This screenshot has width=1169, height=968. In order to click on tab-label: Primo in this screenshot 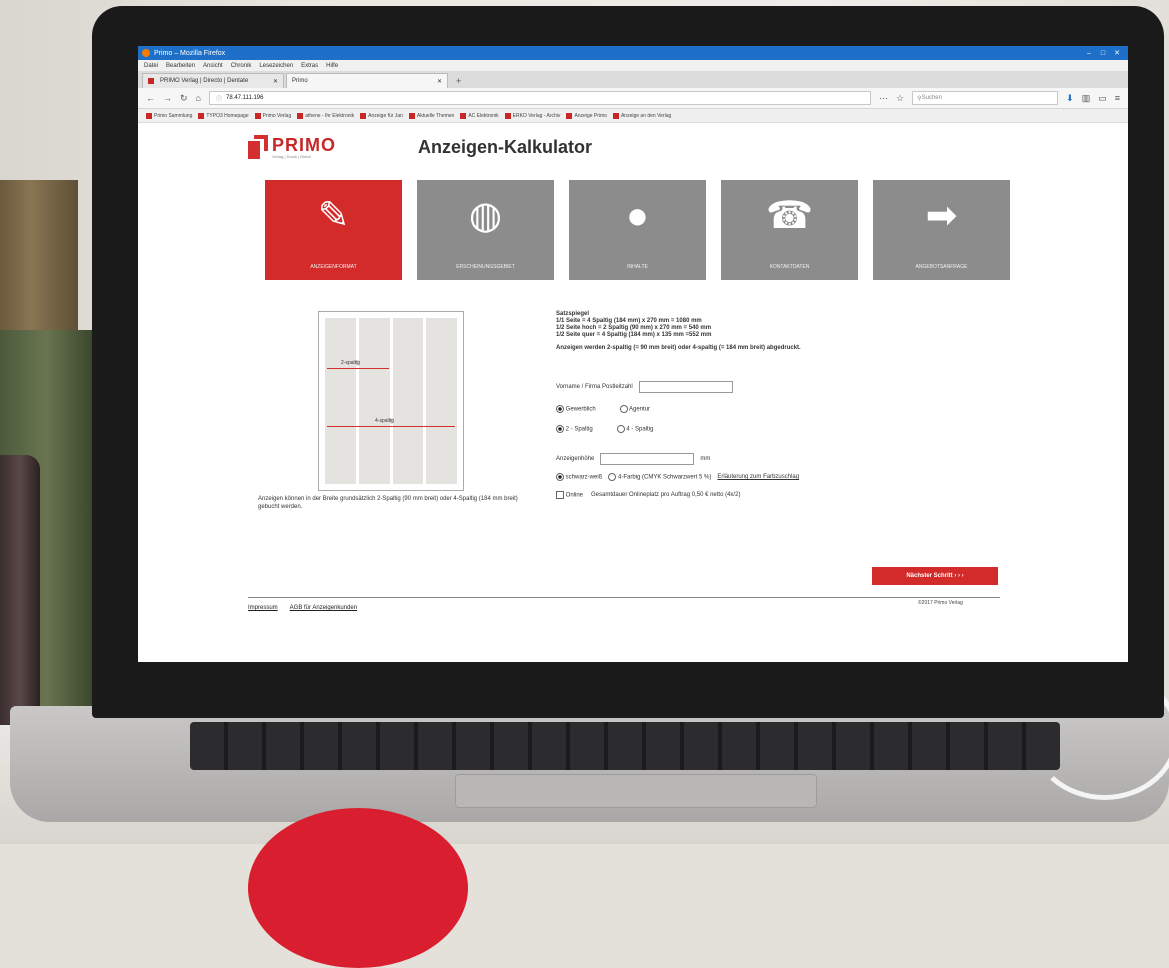, I will do `click(300, 81)`.